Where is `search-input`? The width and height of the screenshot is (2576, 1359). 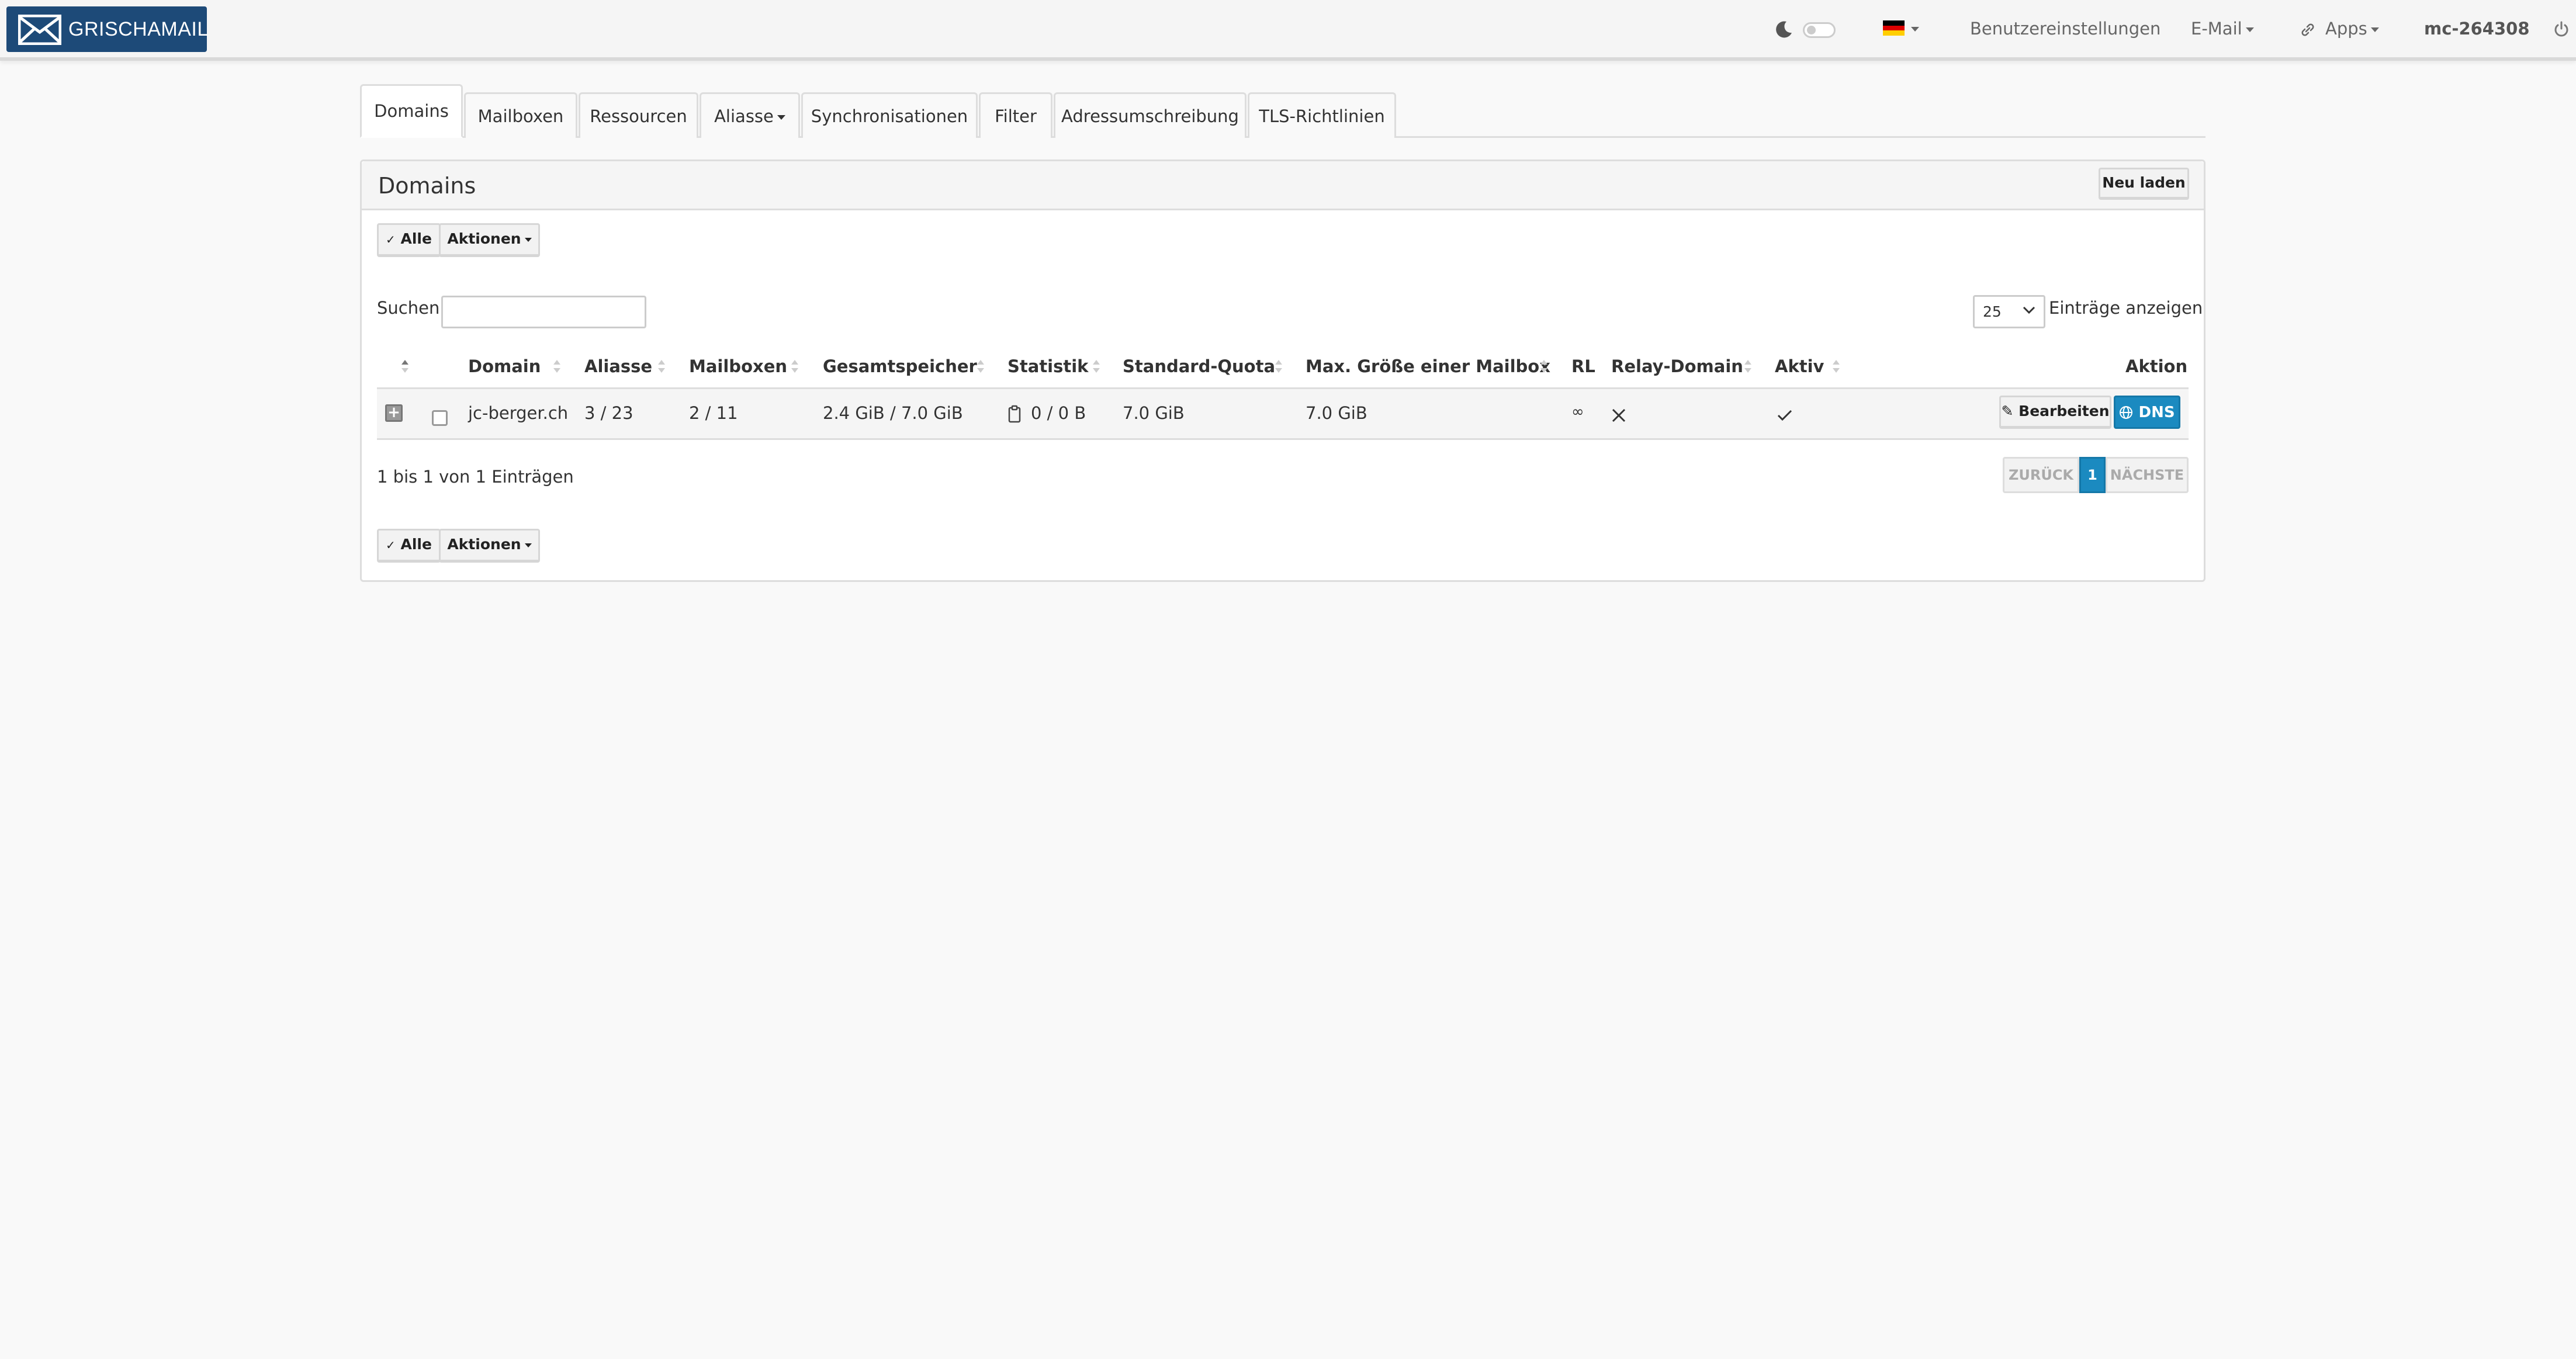 search-input is located at coordinates (543, 312).